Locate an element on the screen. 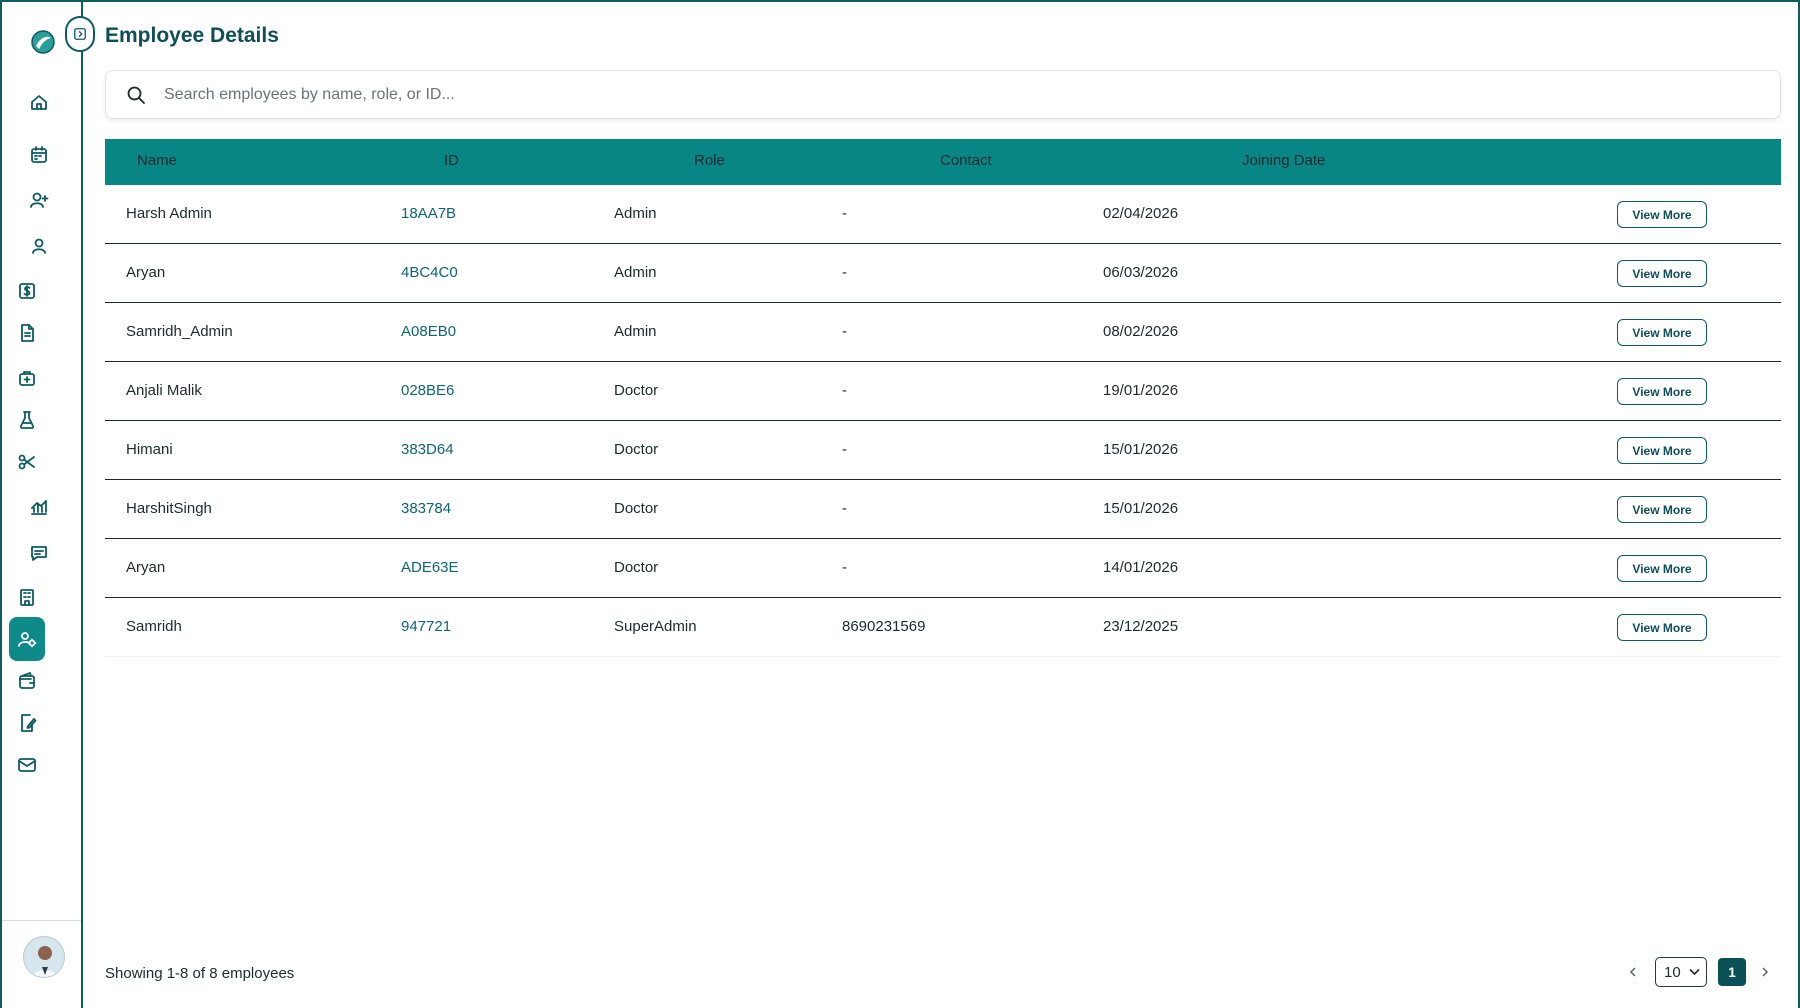  sidebar-item-home is located at coordinates (39, 102).